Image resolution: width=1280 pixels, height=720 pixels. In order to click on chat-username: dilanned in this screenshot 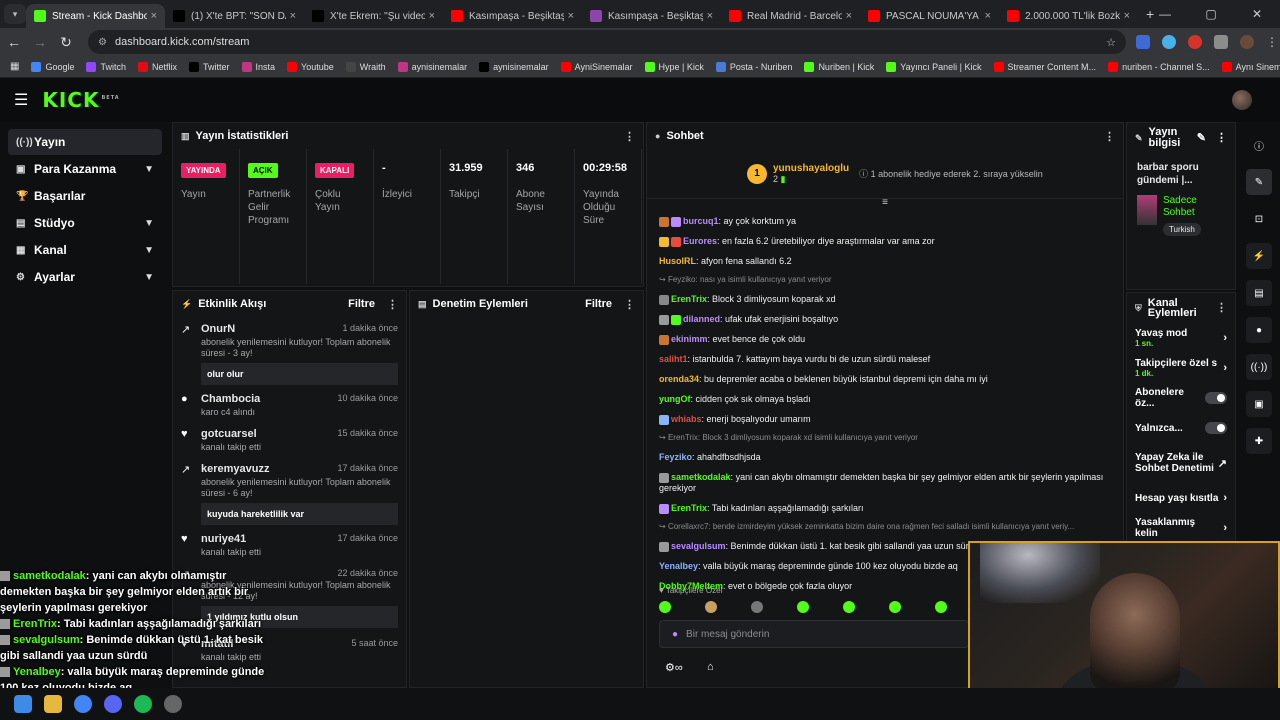, I will do `click(701, 319)`.